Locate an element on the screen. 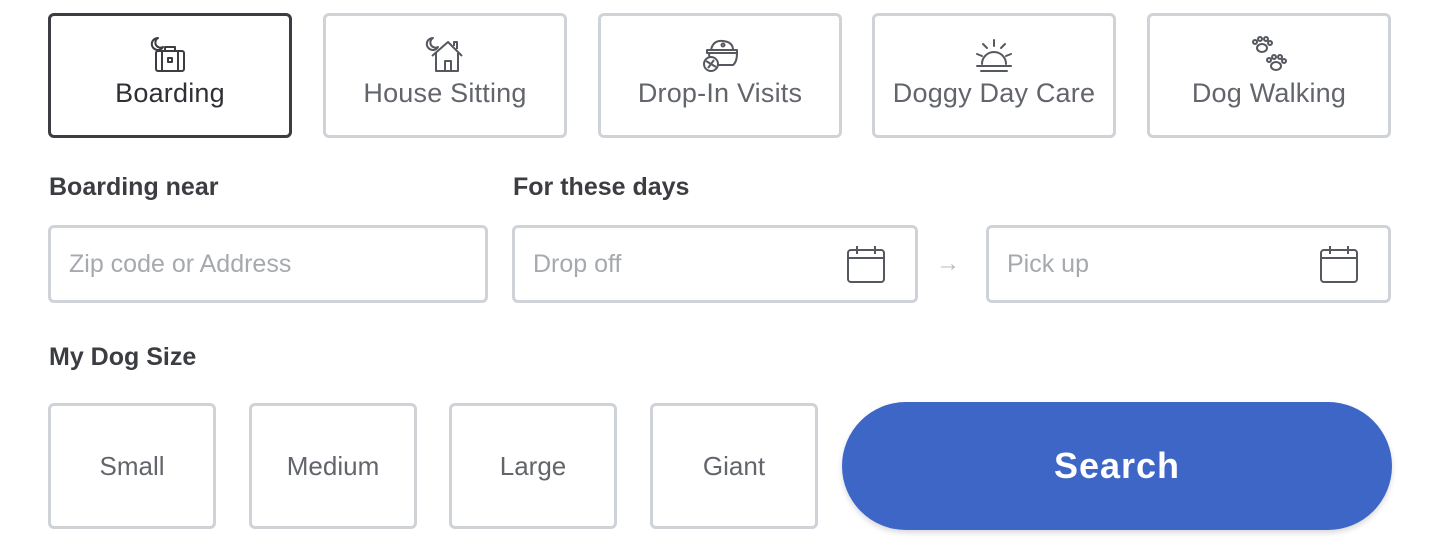  dates-label: For these days is located at coordinates (601, 187).